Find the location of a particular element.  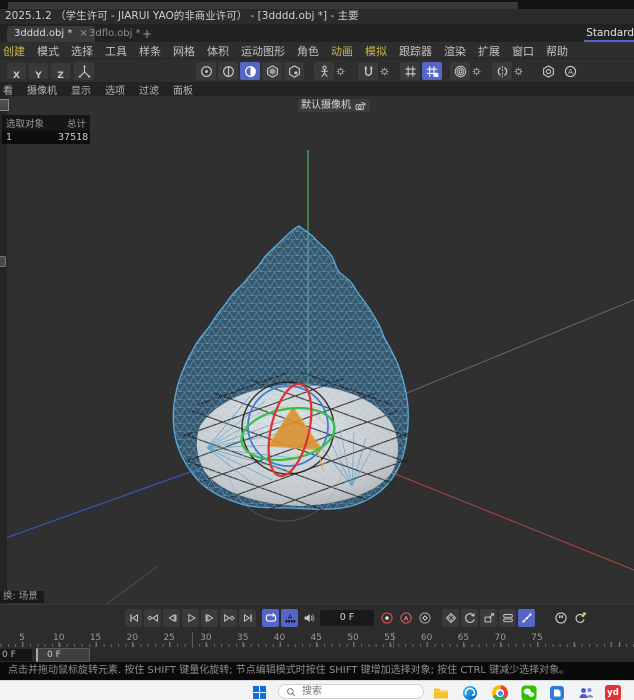

solo-mode-button is located at coordinates (548, 71).